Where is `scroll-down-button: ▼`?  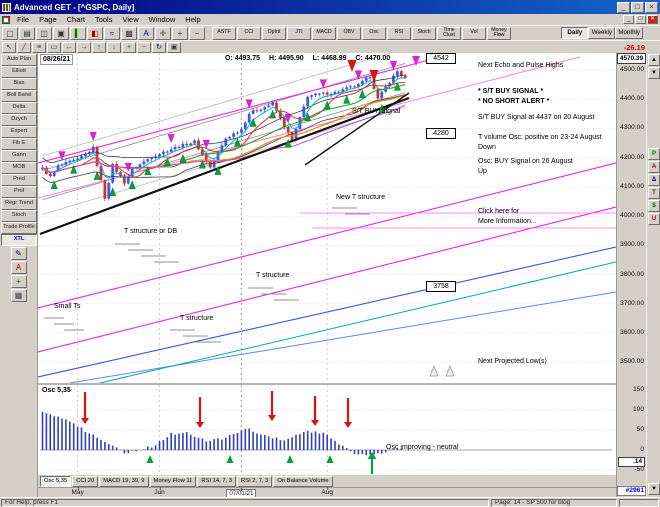 scroll-down-button: ▼ is located at coordinates (654, 73).